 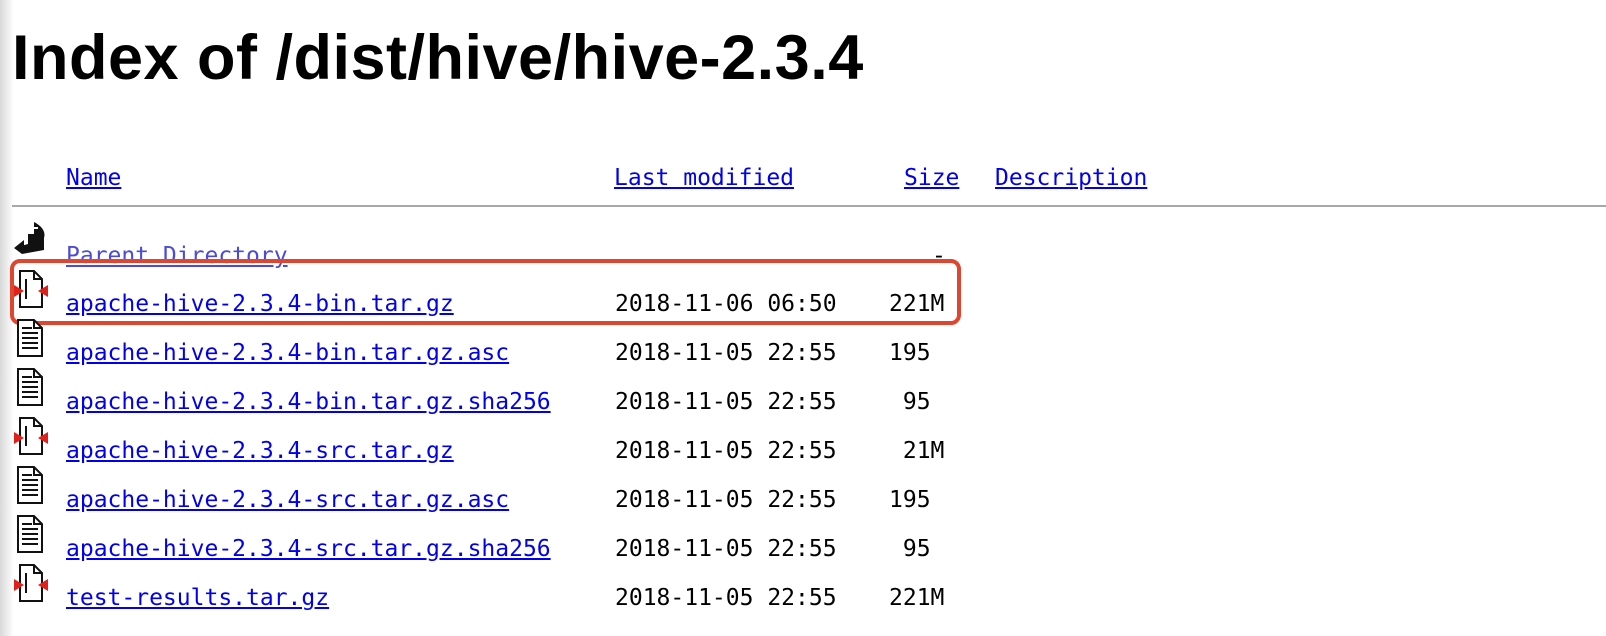 I want to click on back-icon, so click(x=29, y=238).